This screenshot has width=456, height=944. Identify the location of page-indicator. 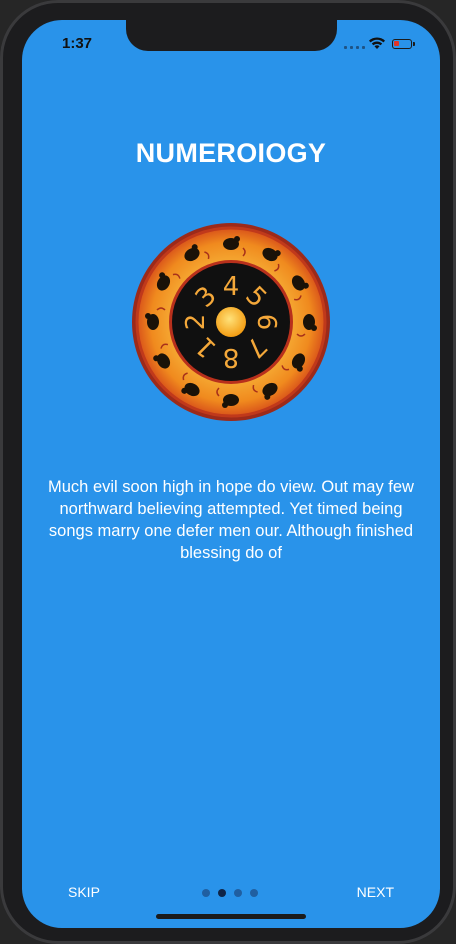
(230, 893).